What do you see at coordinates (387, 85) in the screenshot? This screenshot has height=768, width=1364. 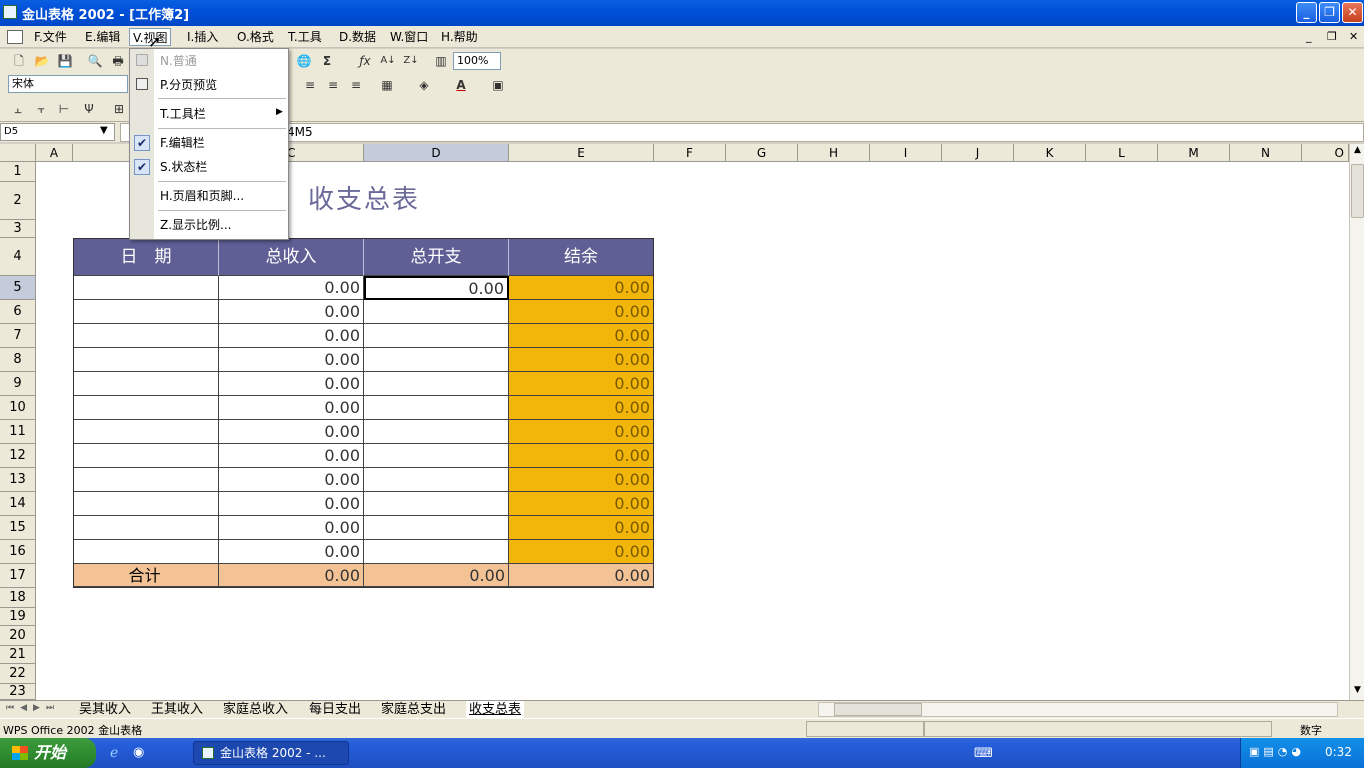 I see `borders-icon: ▦` at bounding box center [387, 85].